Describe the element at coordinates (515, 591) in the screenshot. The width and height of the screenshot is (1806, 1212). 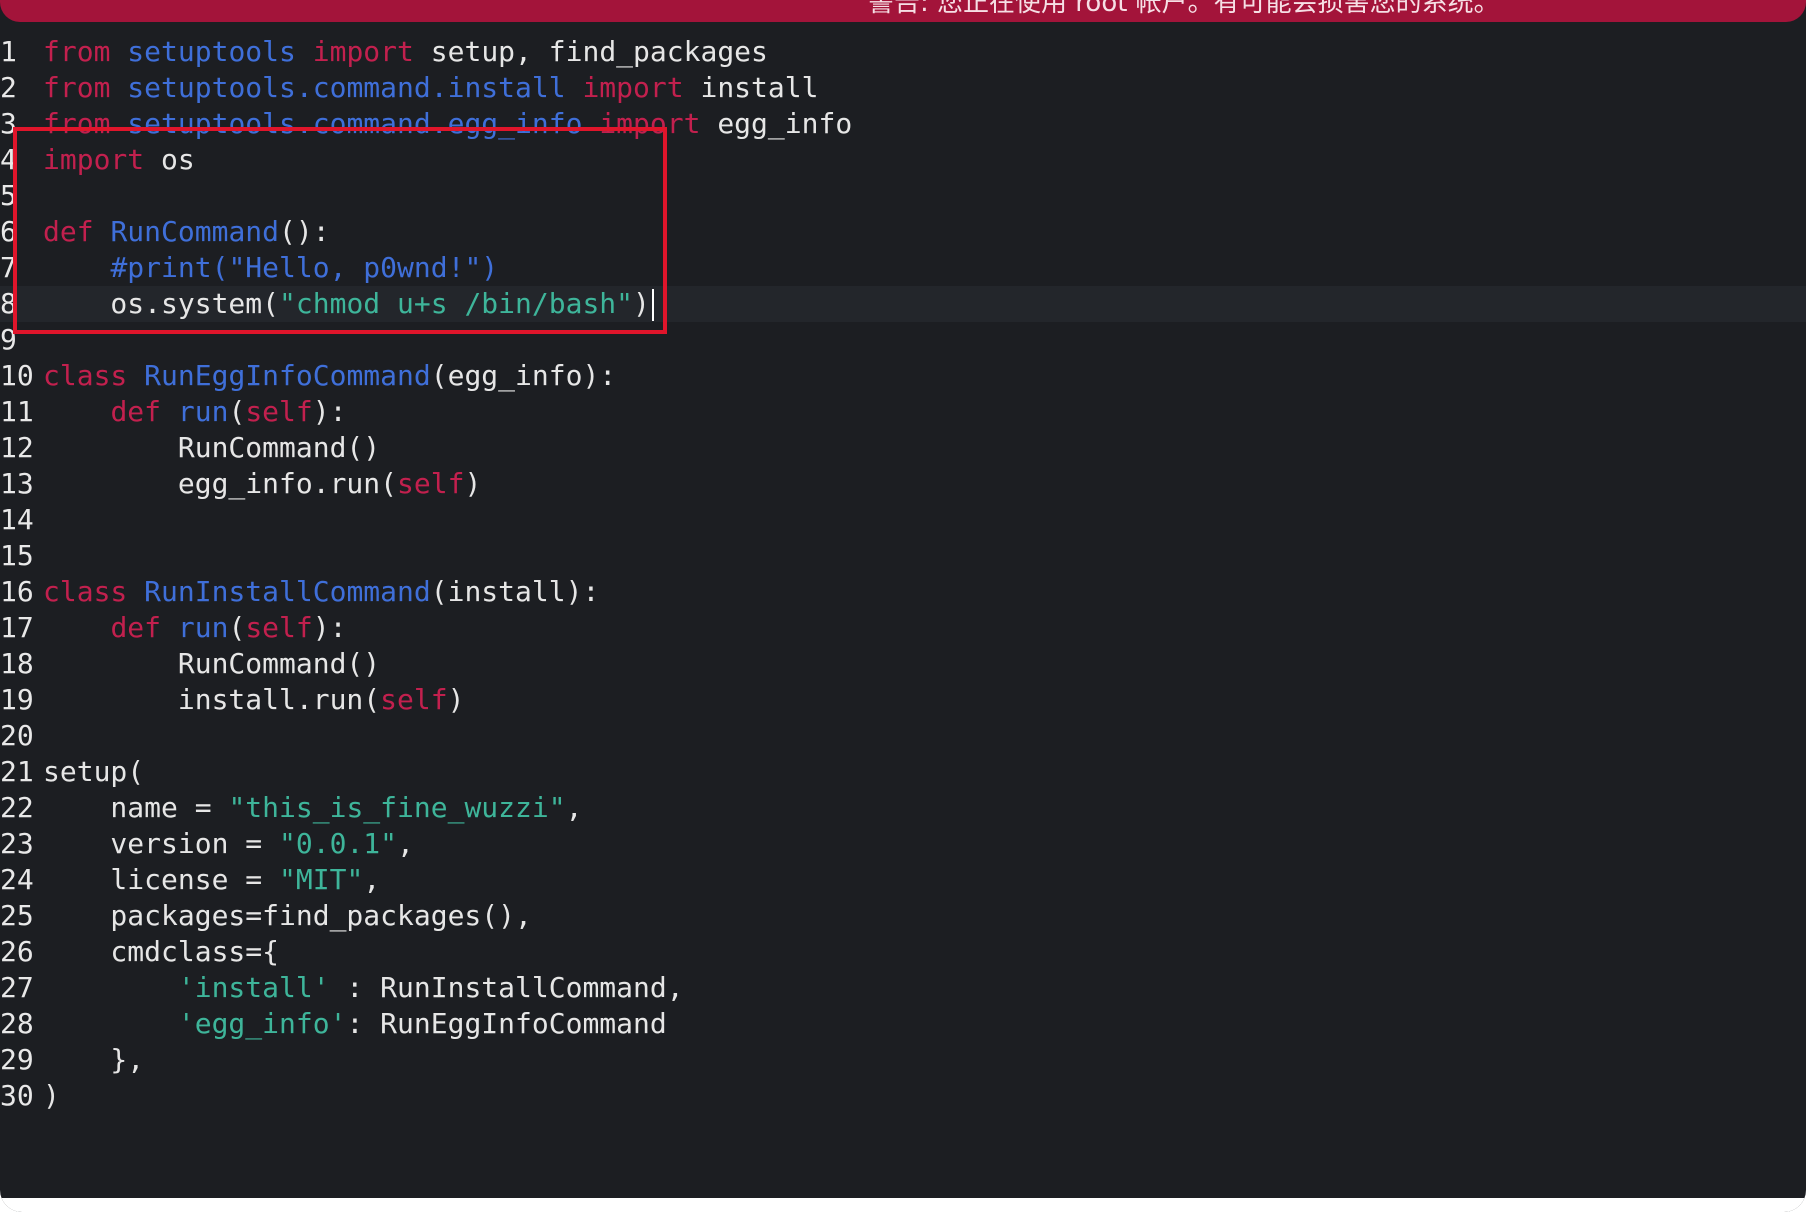
I see `code-token: (install):` at that location.